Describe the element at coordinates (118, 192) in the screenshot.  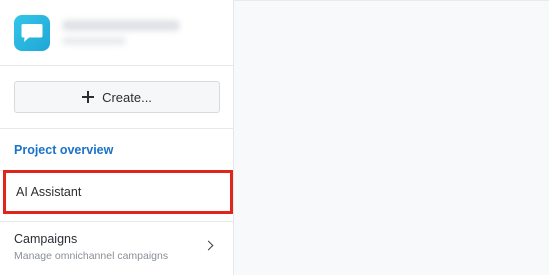
I see `sidebar-item-ai-assistant: AI Assistant` at that location.